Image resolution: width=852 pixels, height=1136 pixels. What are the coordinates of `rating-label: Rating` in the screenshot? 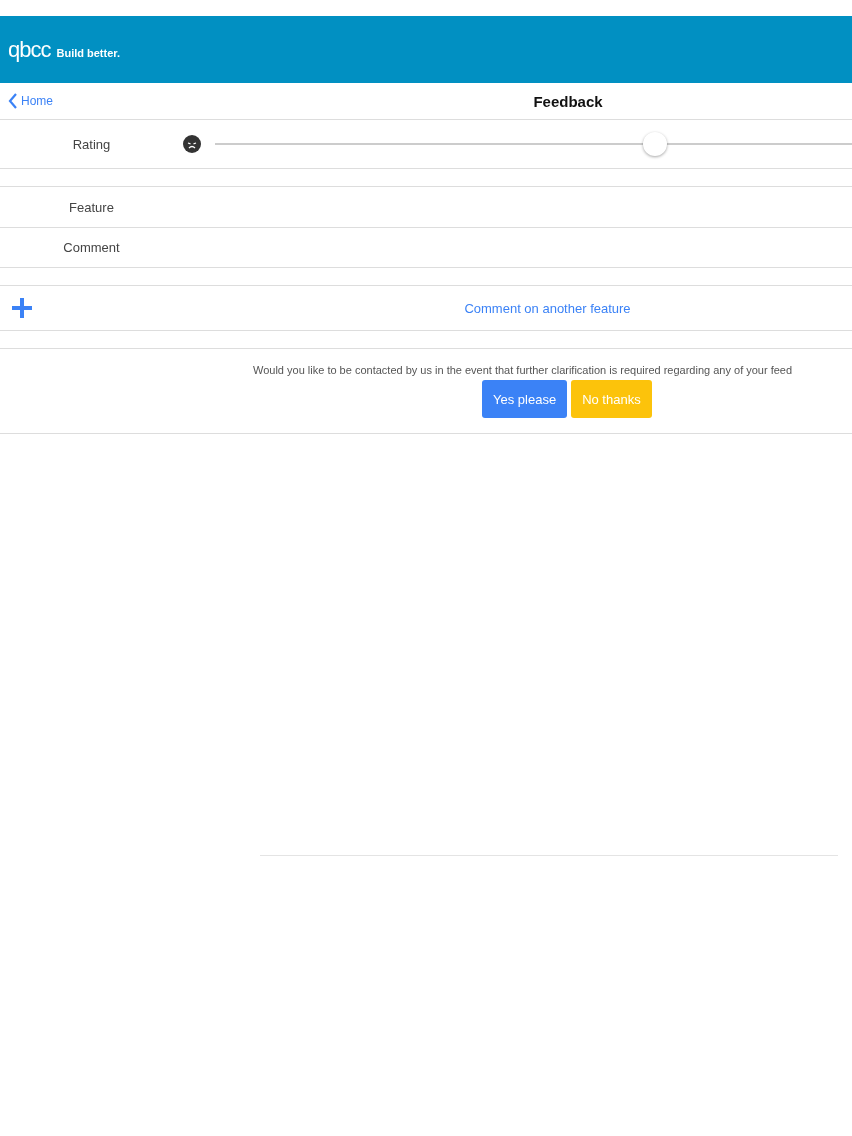 It's located at (91, 144).